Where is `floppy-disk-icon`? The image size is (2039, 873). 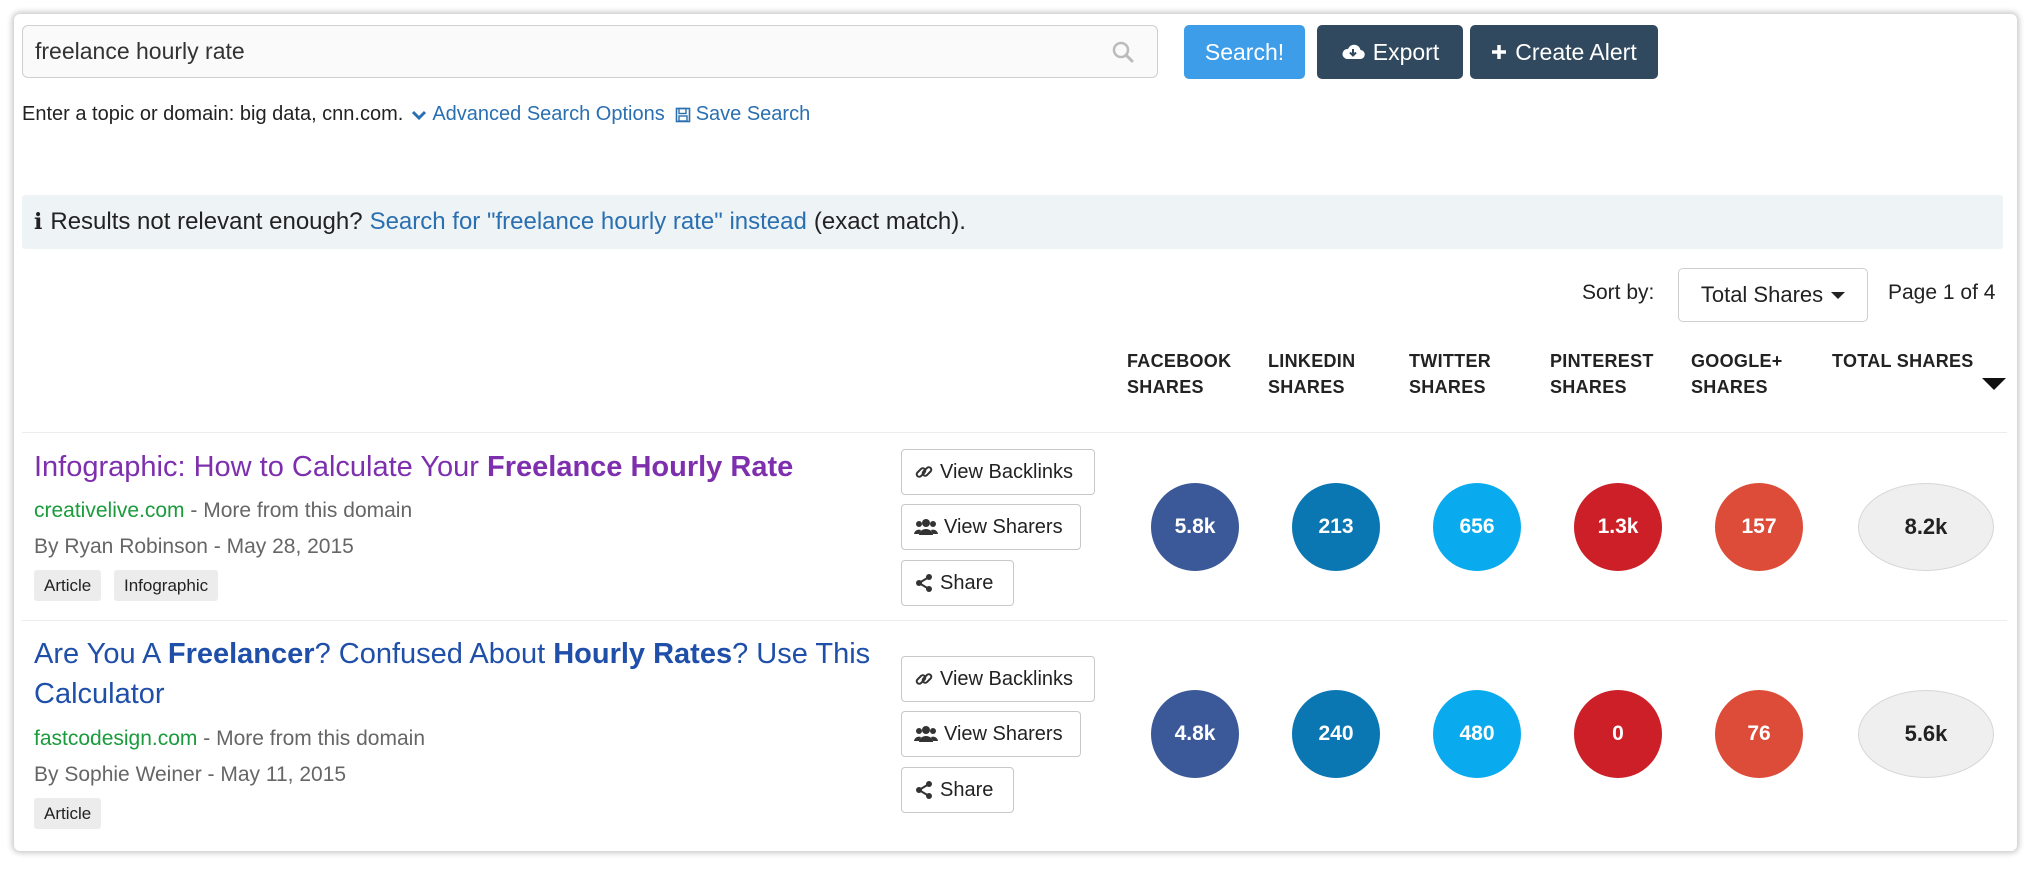 floppy-disk-icon is located at coordinates (683, 114).